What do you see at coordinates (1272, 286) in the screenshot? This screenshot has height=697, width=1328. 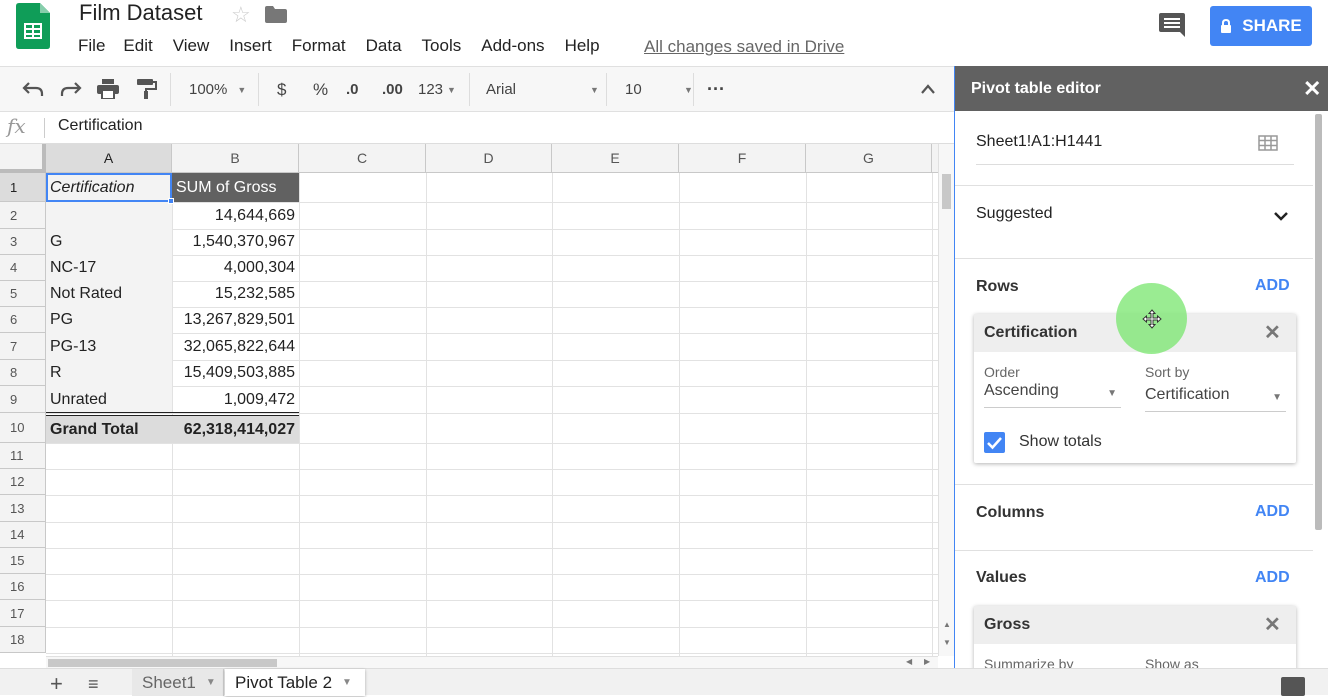 I see `add-row-button: ADD` at bounding box center [1272, 286].